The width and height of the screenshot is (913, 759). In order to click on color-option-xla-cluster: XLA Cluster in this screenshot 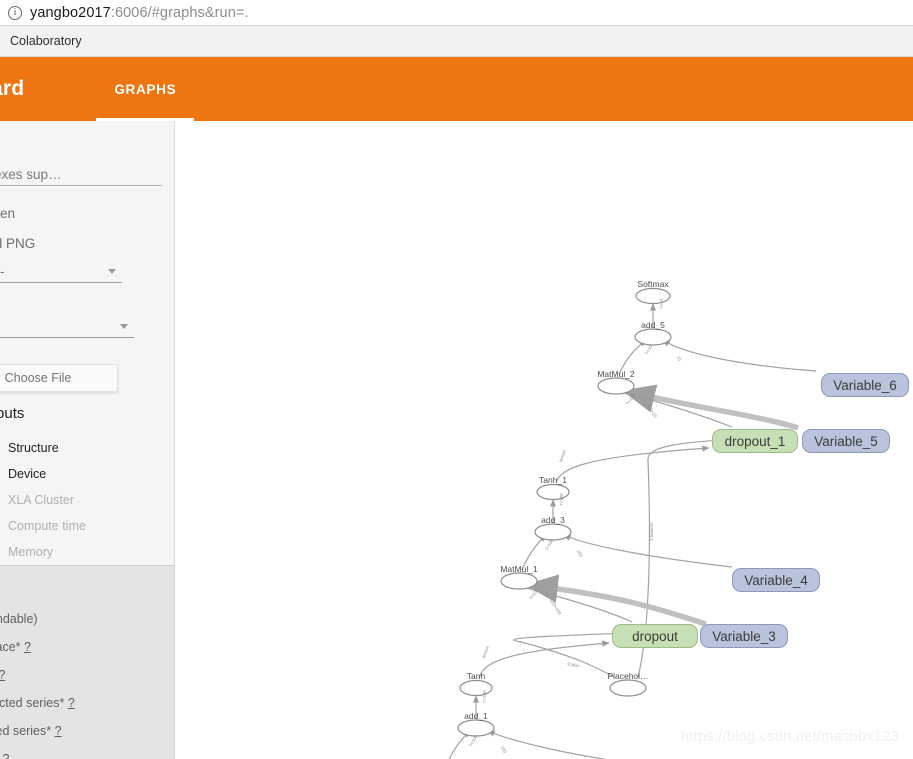, I will do `click(41, 500)`.